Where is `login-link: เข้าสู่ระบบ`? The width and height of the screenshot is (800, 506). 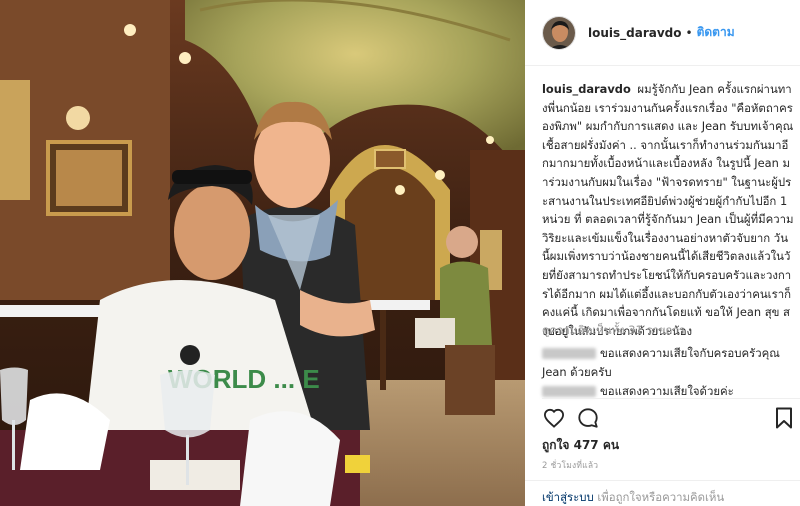 login-link: เข้าสู่ระบบ is located at coordinates (568, 497).